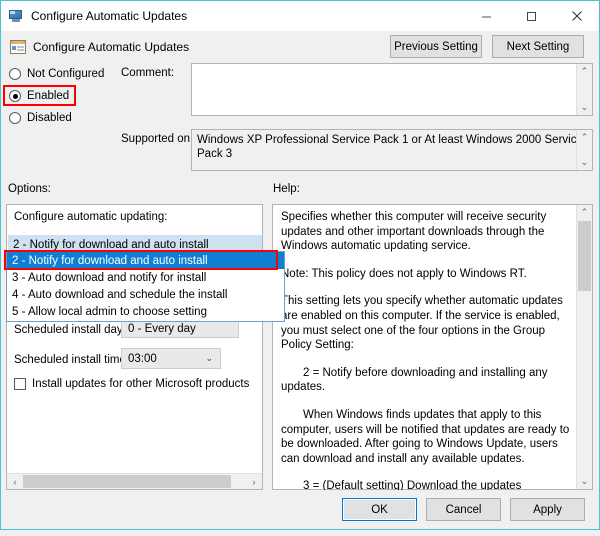  Describe the element at coordinates (286, 189) in the screenshot. I see `help-label: Help:` at that location.